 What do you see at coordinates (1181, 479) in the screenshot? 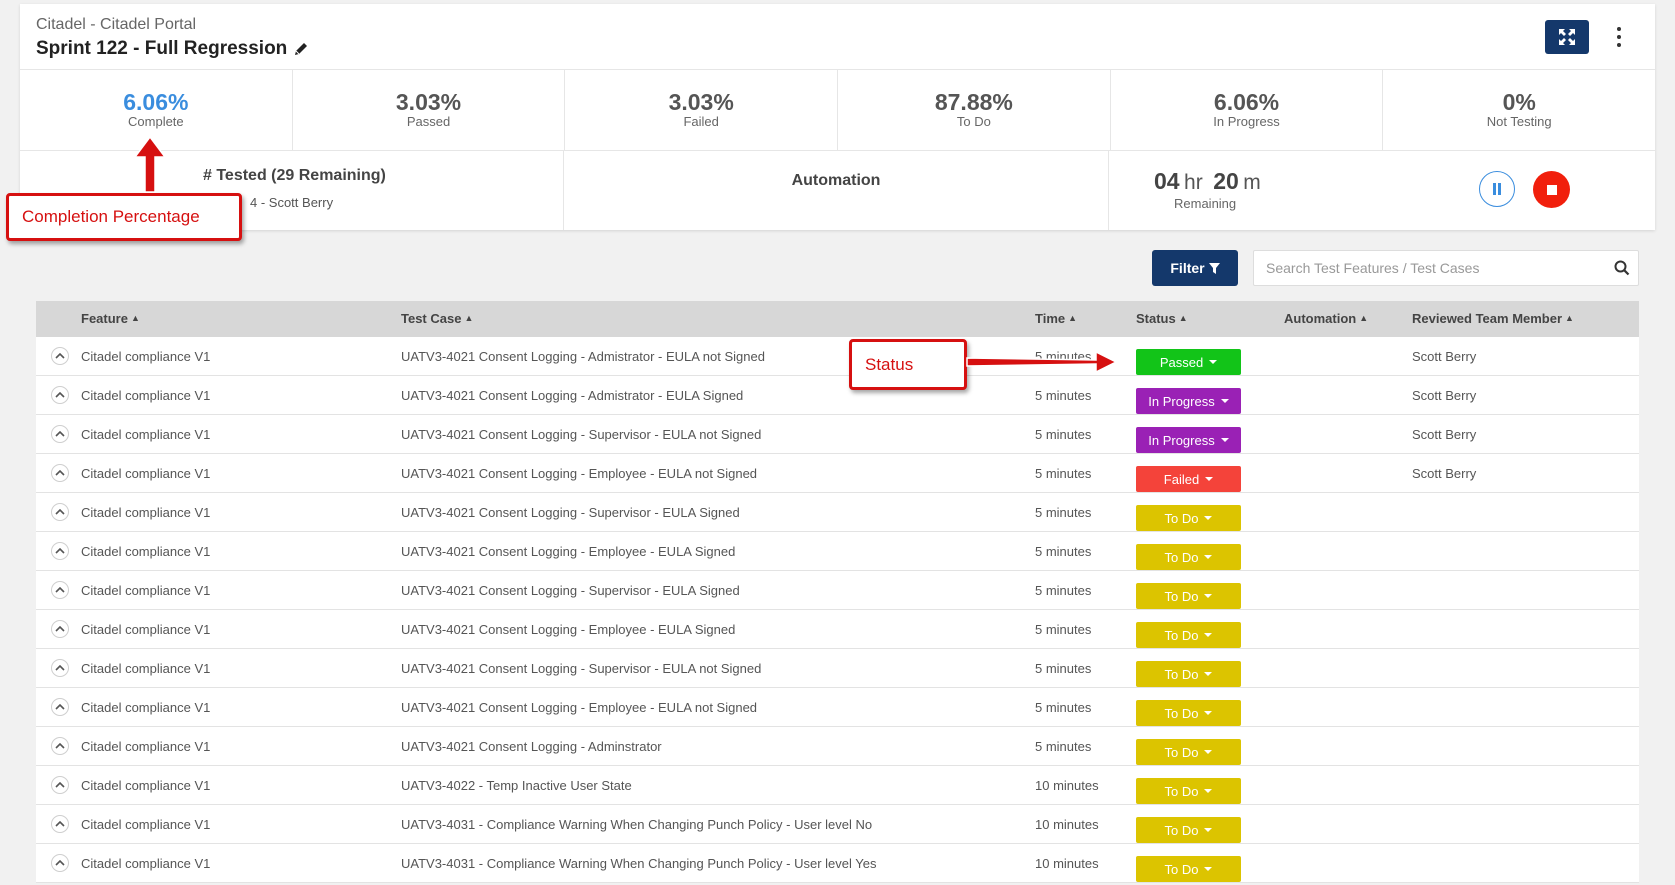
I see `status-label: Failed` at bounding box center [1181, 479].